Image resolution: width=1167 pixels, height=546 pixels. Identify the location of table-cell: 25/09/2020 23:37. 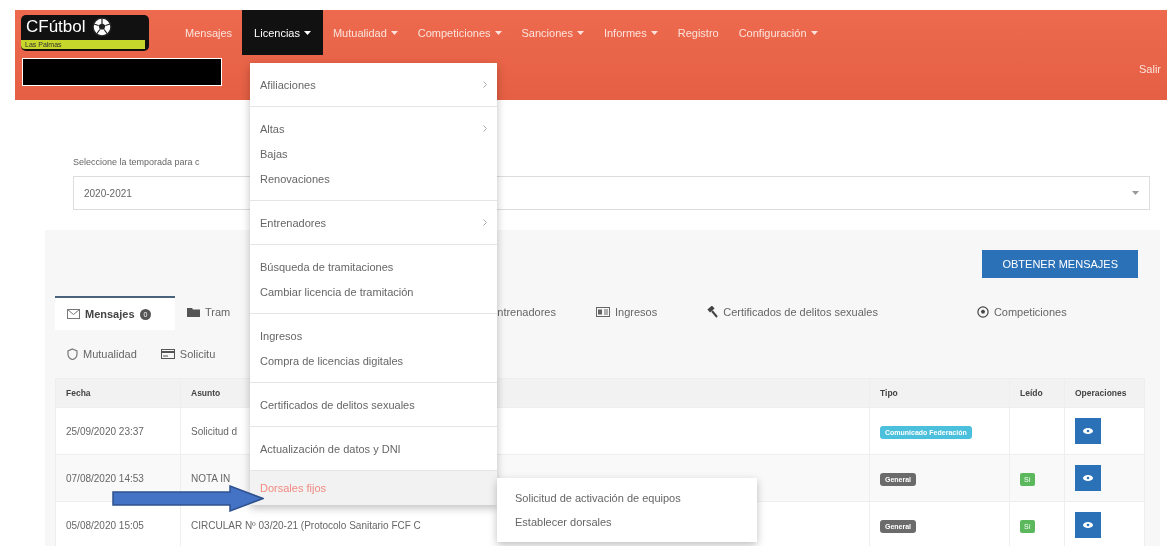
(118, 431).